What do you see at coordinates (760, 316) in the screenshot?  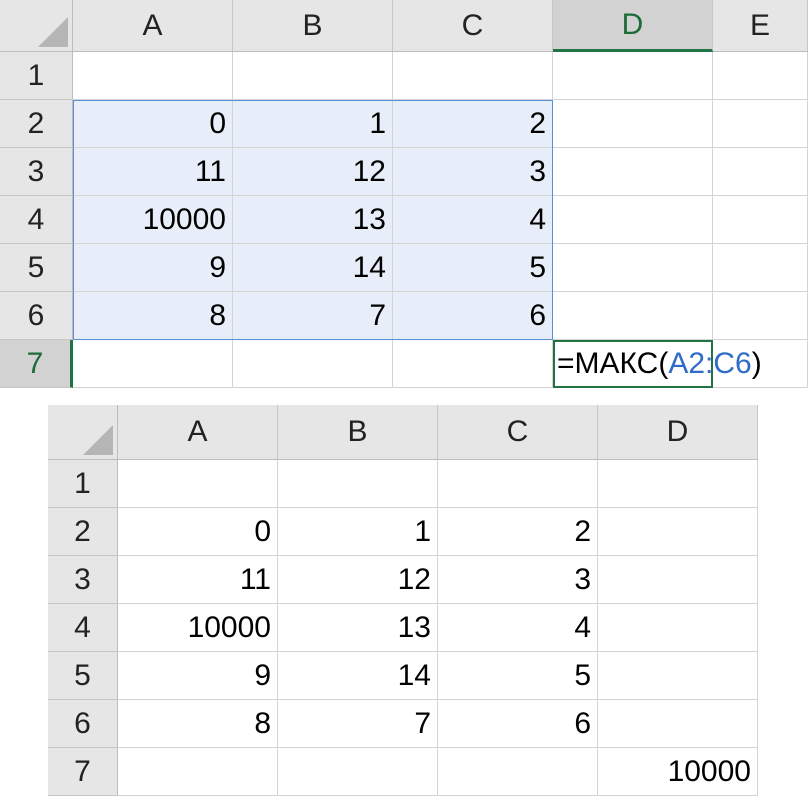 I see `cell-e6` at bounding box center [760, 316].